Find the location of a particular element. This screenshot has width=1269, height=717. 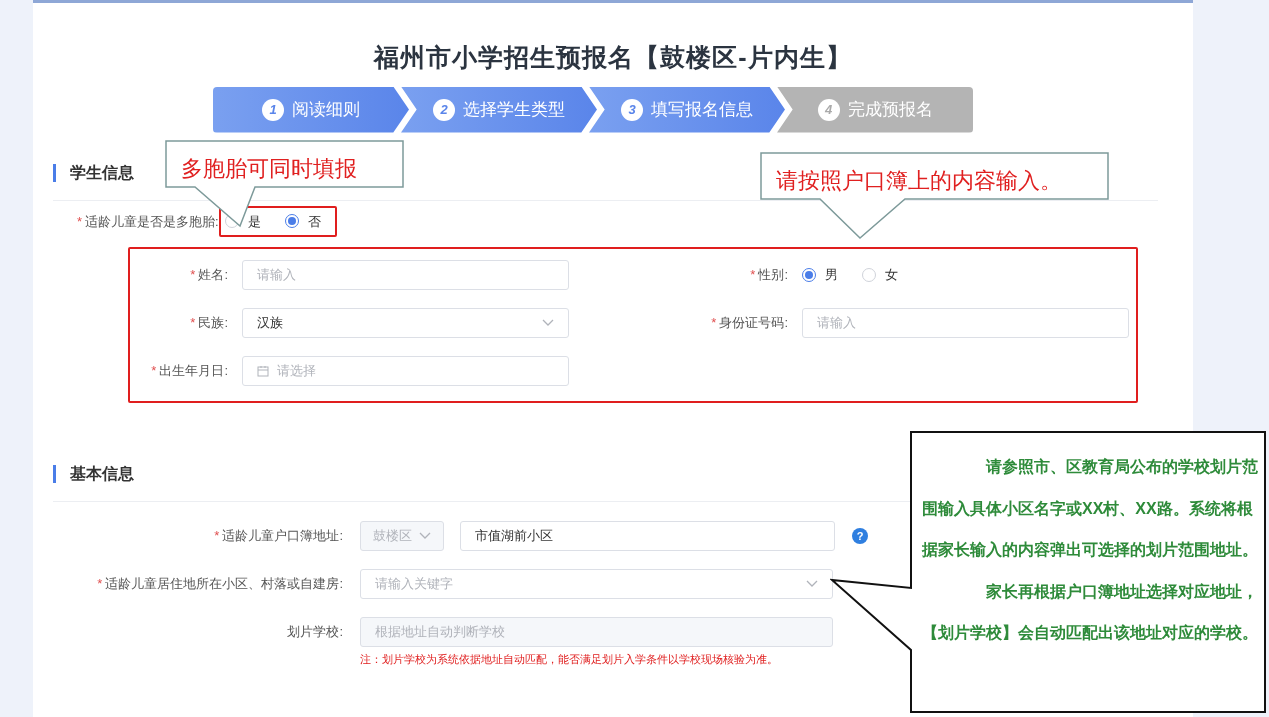

help-icon: ? is located at coordinates (860, 536).